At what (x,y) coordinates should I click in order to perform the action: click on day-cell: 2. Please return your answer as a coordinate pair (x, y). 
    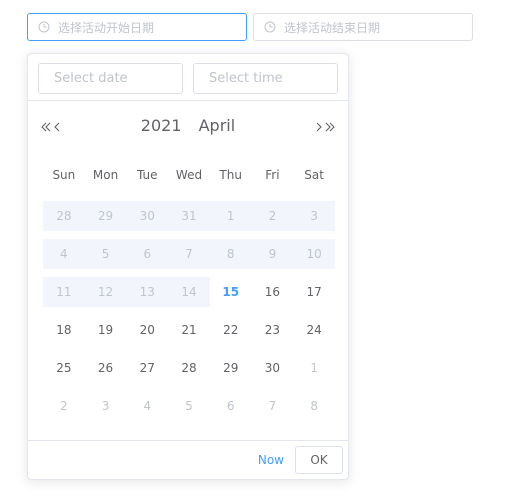
    Looking at the image, I should click on (64, 406).